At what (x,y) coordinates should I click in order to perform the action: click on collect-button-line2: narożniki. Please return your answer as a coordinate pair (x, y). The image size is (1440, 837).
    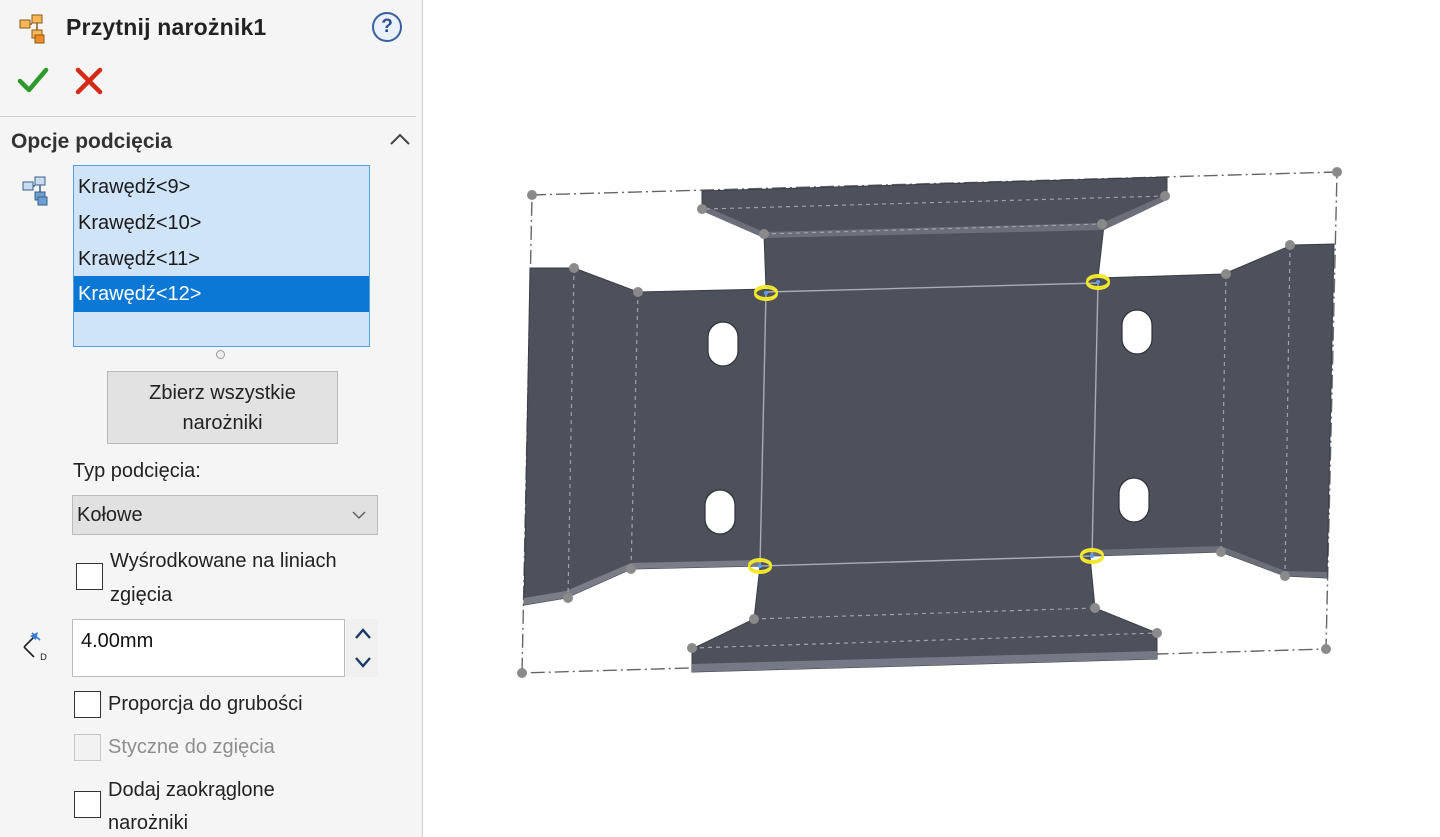
    Looking at the image, I should click on (222, 422).